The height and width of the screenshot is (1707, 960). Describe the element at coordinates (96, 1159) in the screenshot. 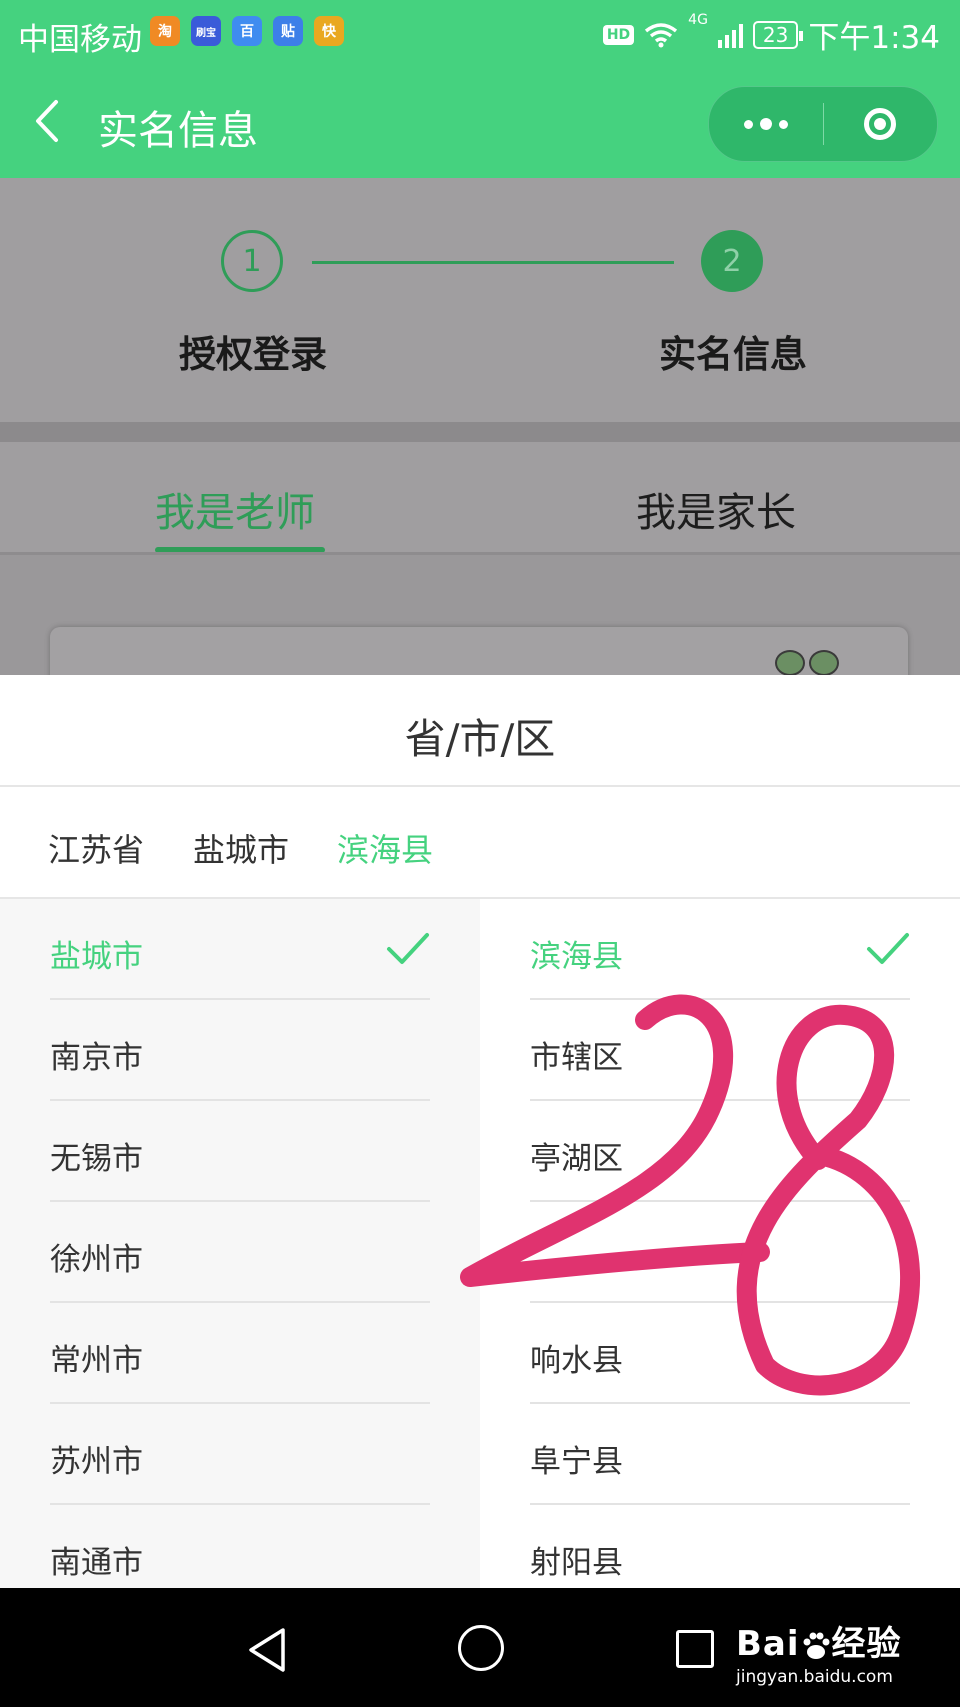

I see `city-option-label: 无锡市` at that location.